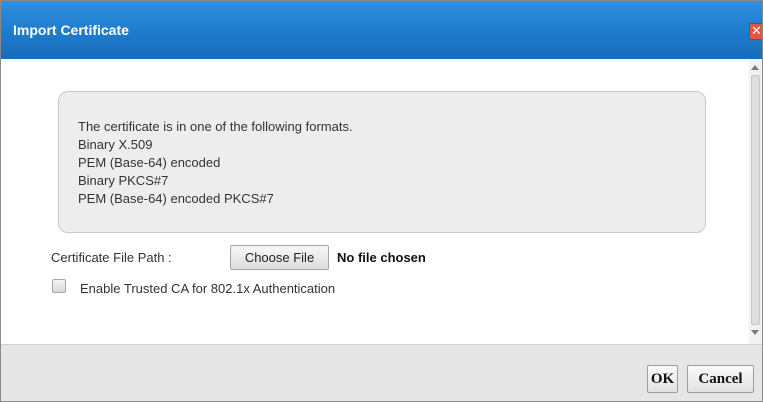  Describe the element at coordinates (720, 379) in the screenshot. I see `cancel-button: Cancel` at that location.